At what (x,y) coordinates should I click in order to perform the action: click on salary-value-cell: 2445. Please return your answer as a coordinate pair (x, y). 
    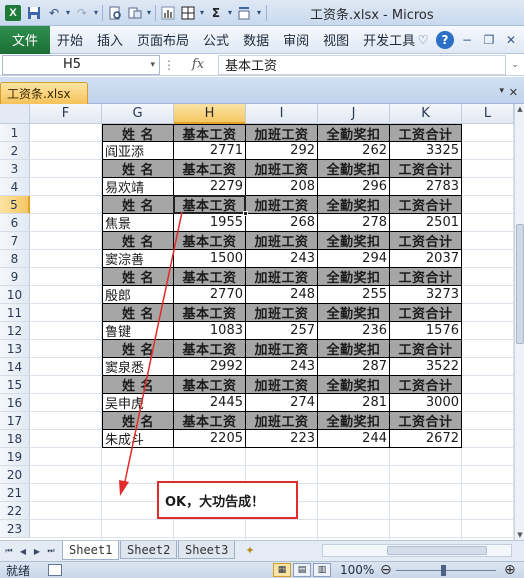
    Looking at the image, I should click on (210, 403).